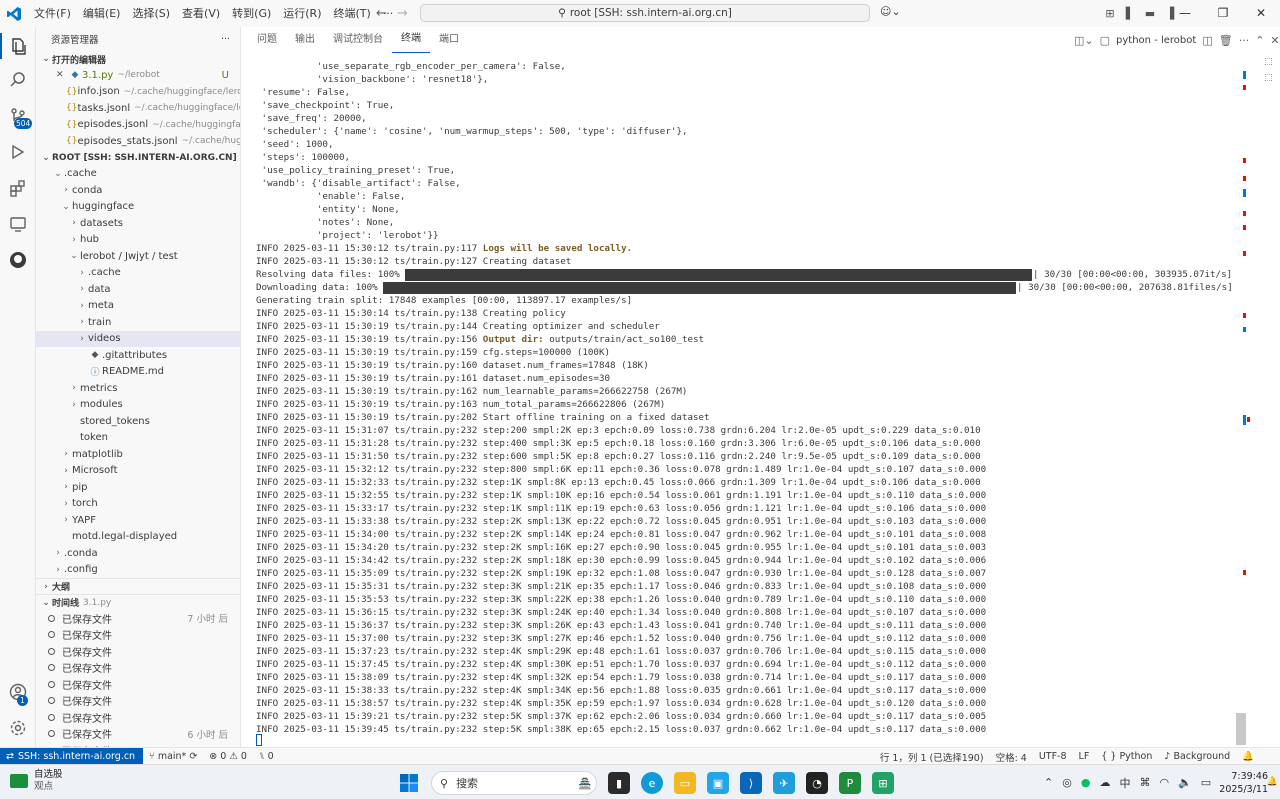  I want to click on encoding: UTF-8, so click(1053, 756).